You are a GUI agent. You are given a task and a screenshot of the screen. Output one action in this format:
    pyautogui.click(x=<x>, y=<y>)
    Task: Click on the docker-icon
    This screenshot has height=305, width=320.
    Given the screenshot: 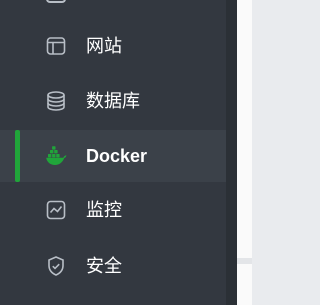 What is the action you would take?
    pyautogui.click(x=56, y=156)
    